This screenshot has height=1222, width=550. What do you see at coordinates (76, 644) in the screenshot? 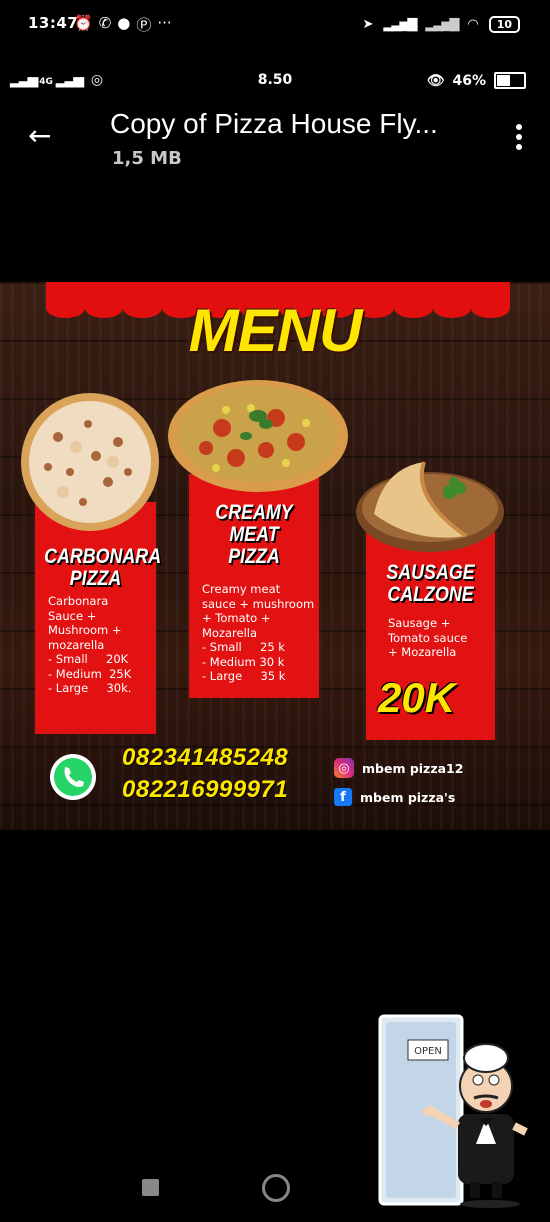
I see `card-desc: mozarella` at bounding box center [76, 644].